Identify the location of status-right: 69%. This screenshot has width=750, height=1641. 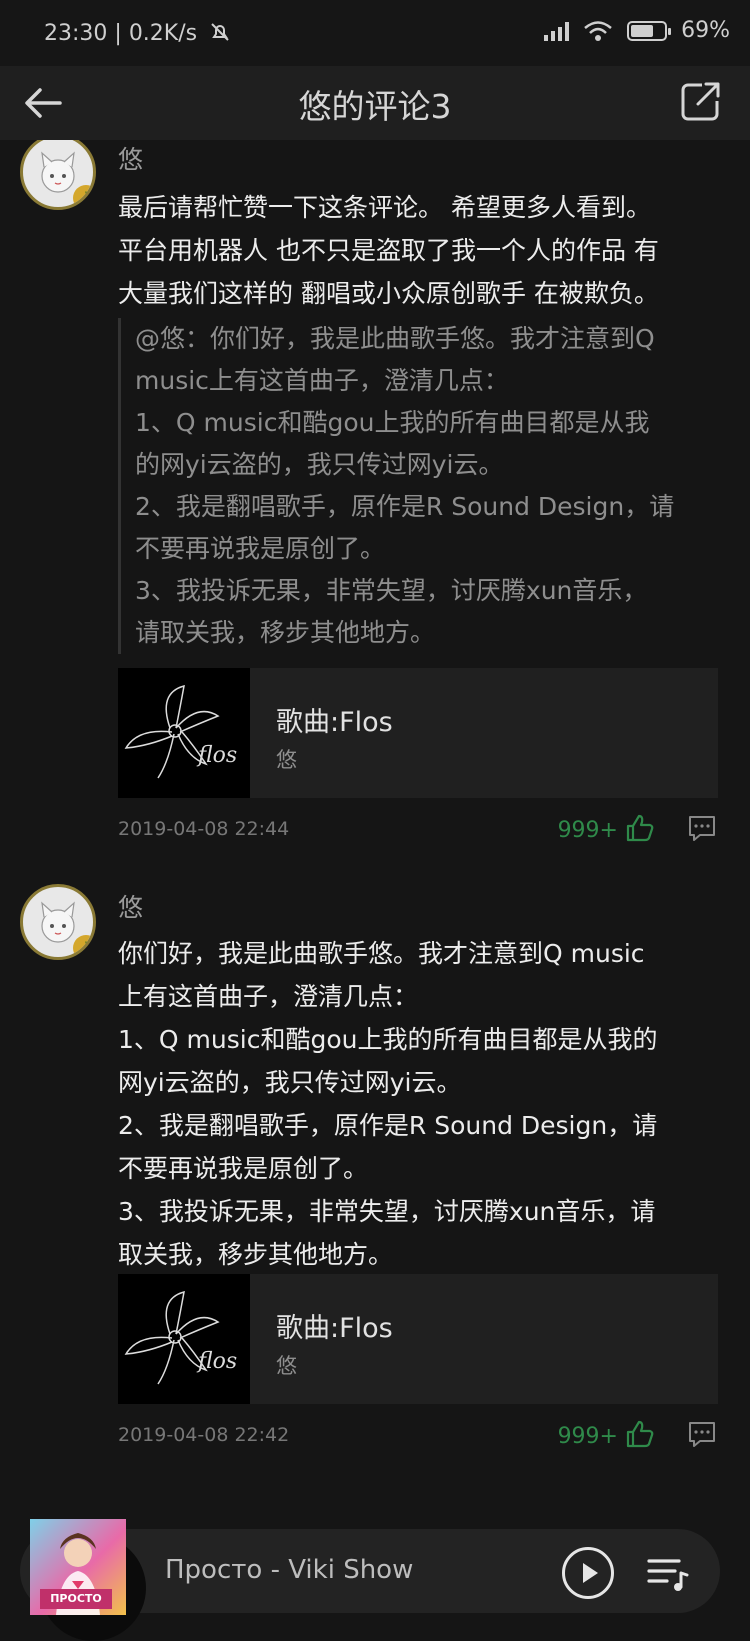
(637, 30).